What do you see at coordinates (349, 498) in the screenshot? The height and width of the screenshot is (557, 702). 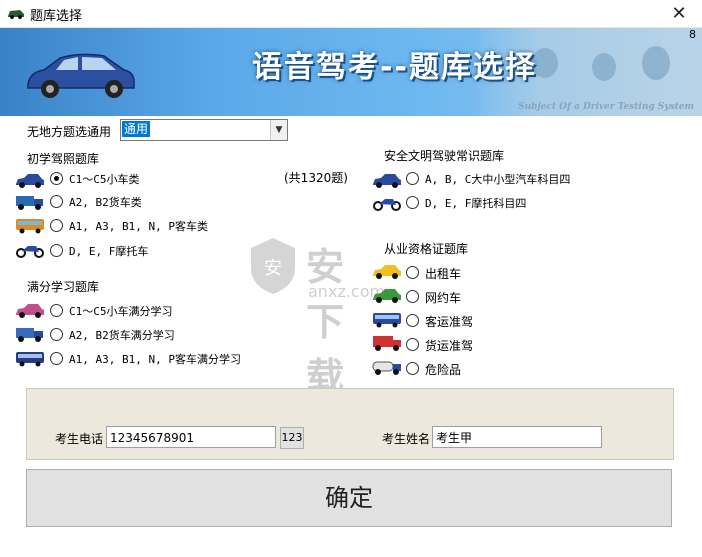 I see `confirm-button: 确定` at bounding box center [349, 498].